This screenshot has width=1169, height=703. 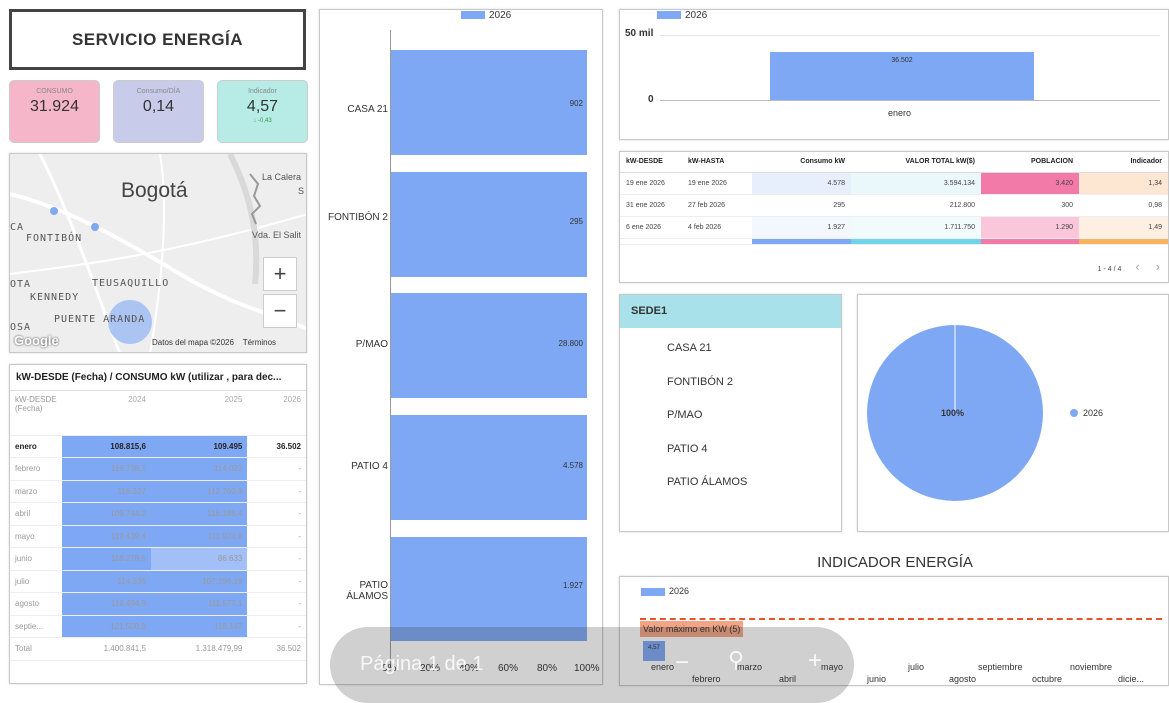 I want to click on zoom-out-icon: −, so click(x=682, y=663).